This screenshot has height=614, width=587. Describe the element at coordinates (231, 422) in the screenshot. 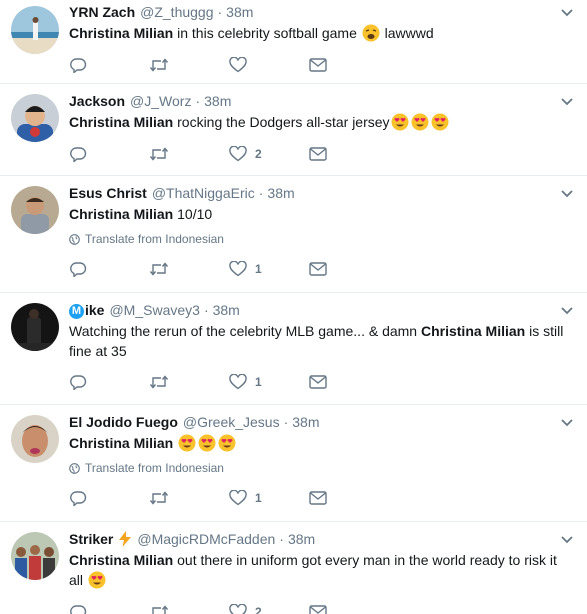

I see `username: @Greek_Jesus` at that location.